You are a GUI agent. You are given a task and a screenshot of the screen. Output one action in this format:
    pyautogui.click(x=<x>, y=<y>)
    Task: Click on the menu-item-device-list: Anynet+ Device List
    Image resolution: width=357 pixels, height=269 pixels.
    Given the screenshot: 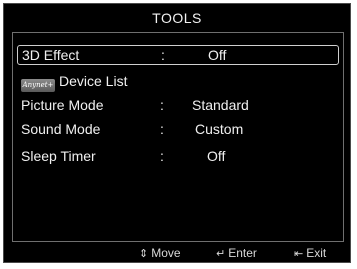 What is the action you would take?
    pyautogui.click(x=178, y=81)
    